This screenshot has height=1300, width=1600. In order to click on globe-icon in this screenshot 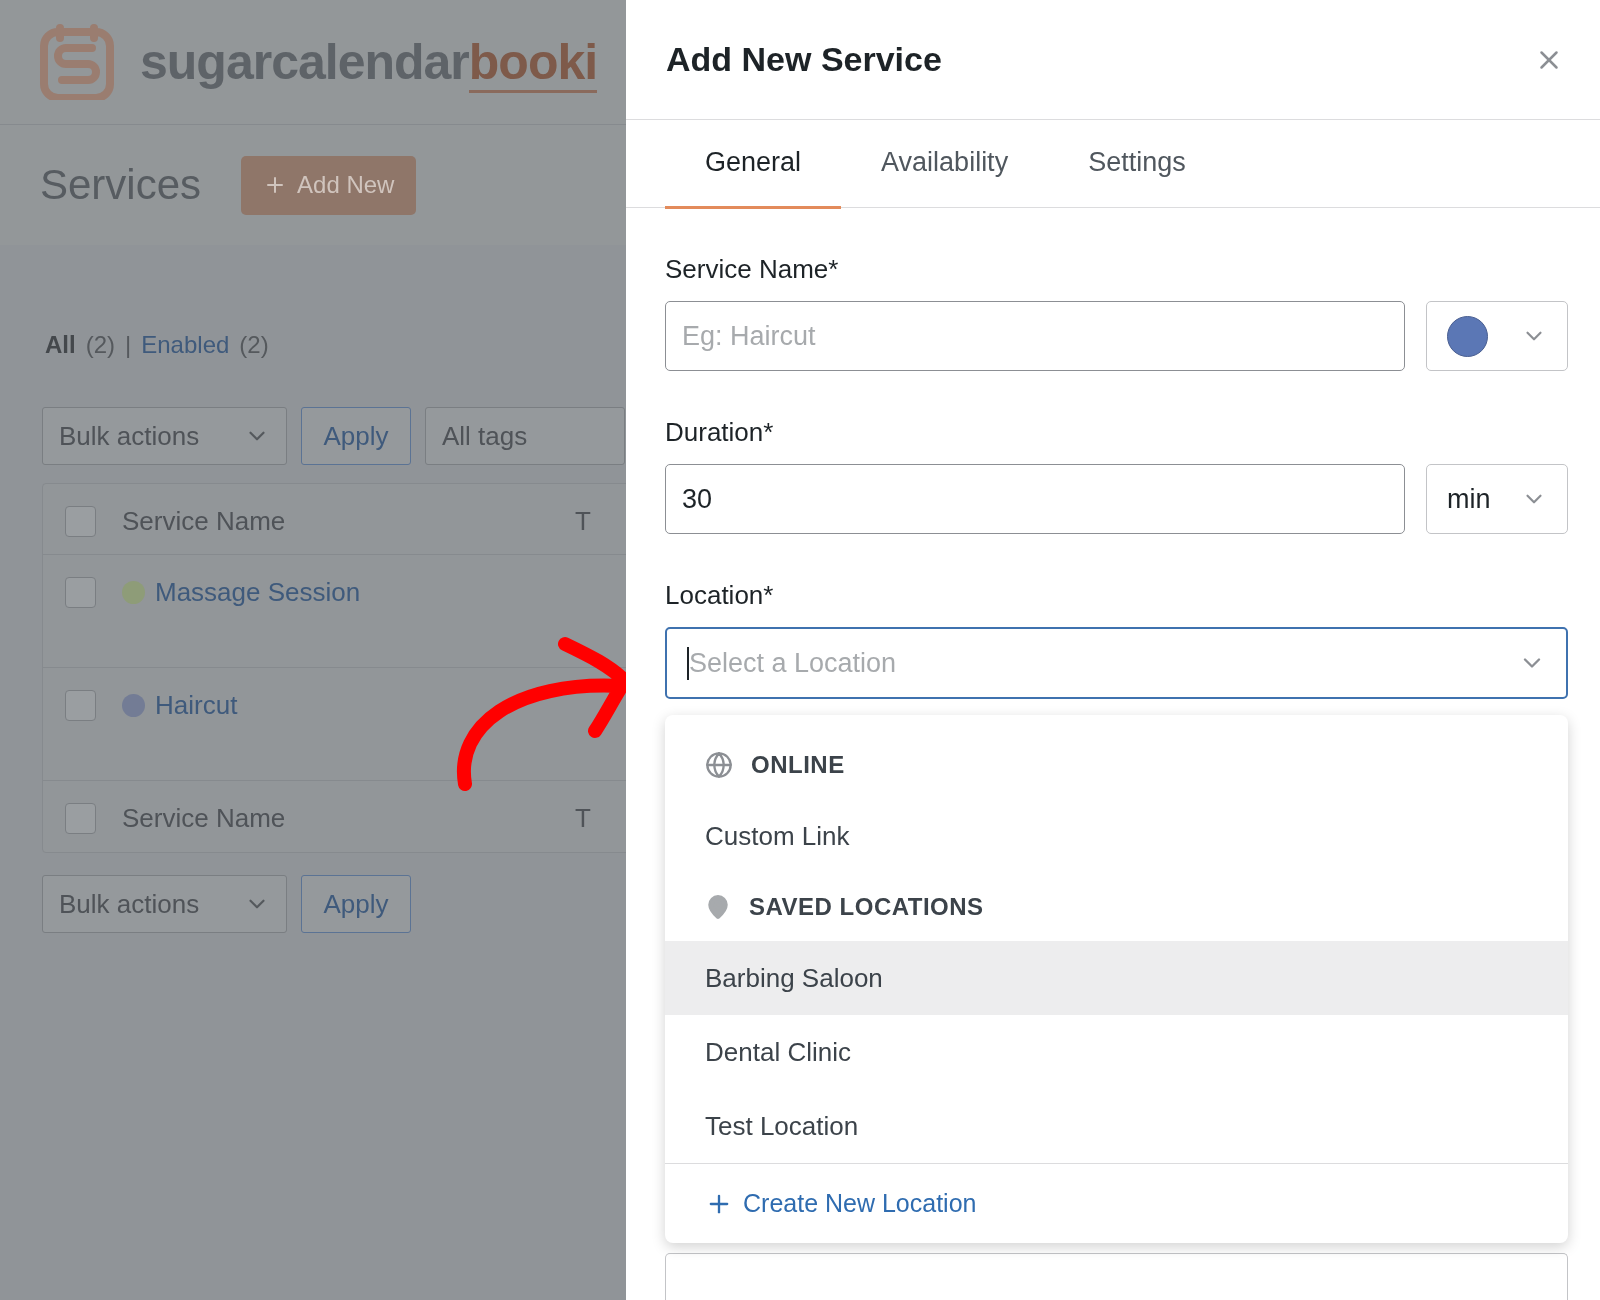, I will do `click(719, 765)`.